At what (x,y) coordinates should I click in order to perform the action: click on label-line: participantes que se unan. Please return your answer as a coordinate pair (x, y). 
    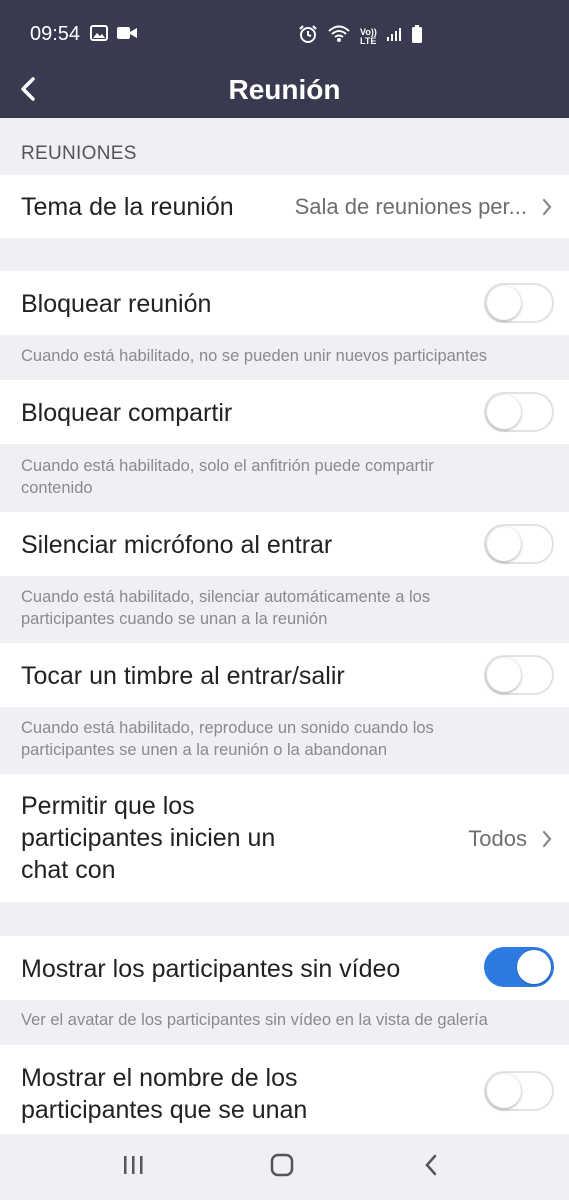
    Looking at the image, I should click on (164, 1110).